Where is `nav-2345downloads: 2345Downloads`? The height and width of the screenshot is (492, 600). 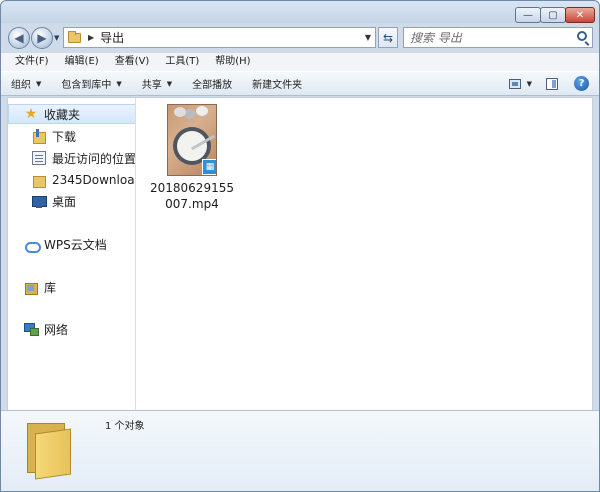
nav-2345downloads: 2345Downloads is located at coordinates (71, 180).